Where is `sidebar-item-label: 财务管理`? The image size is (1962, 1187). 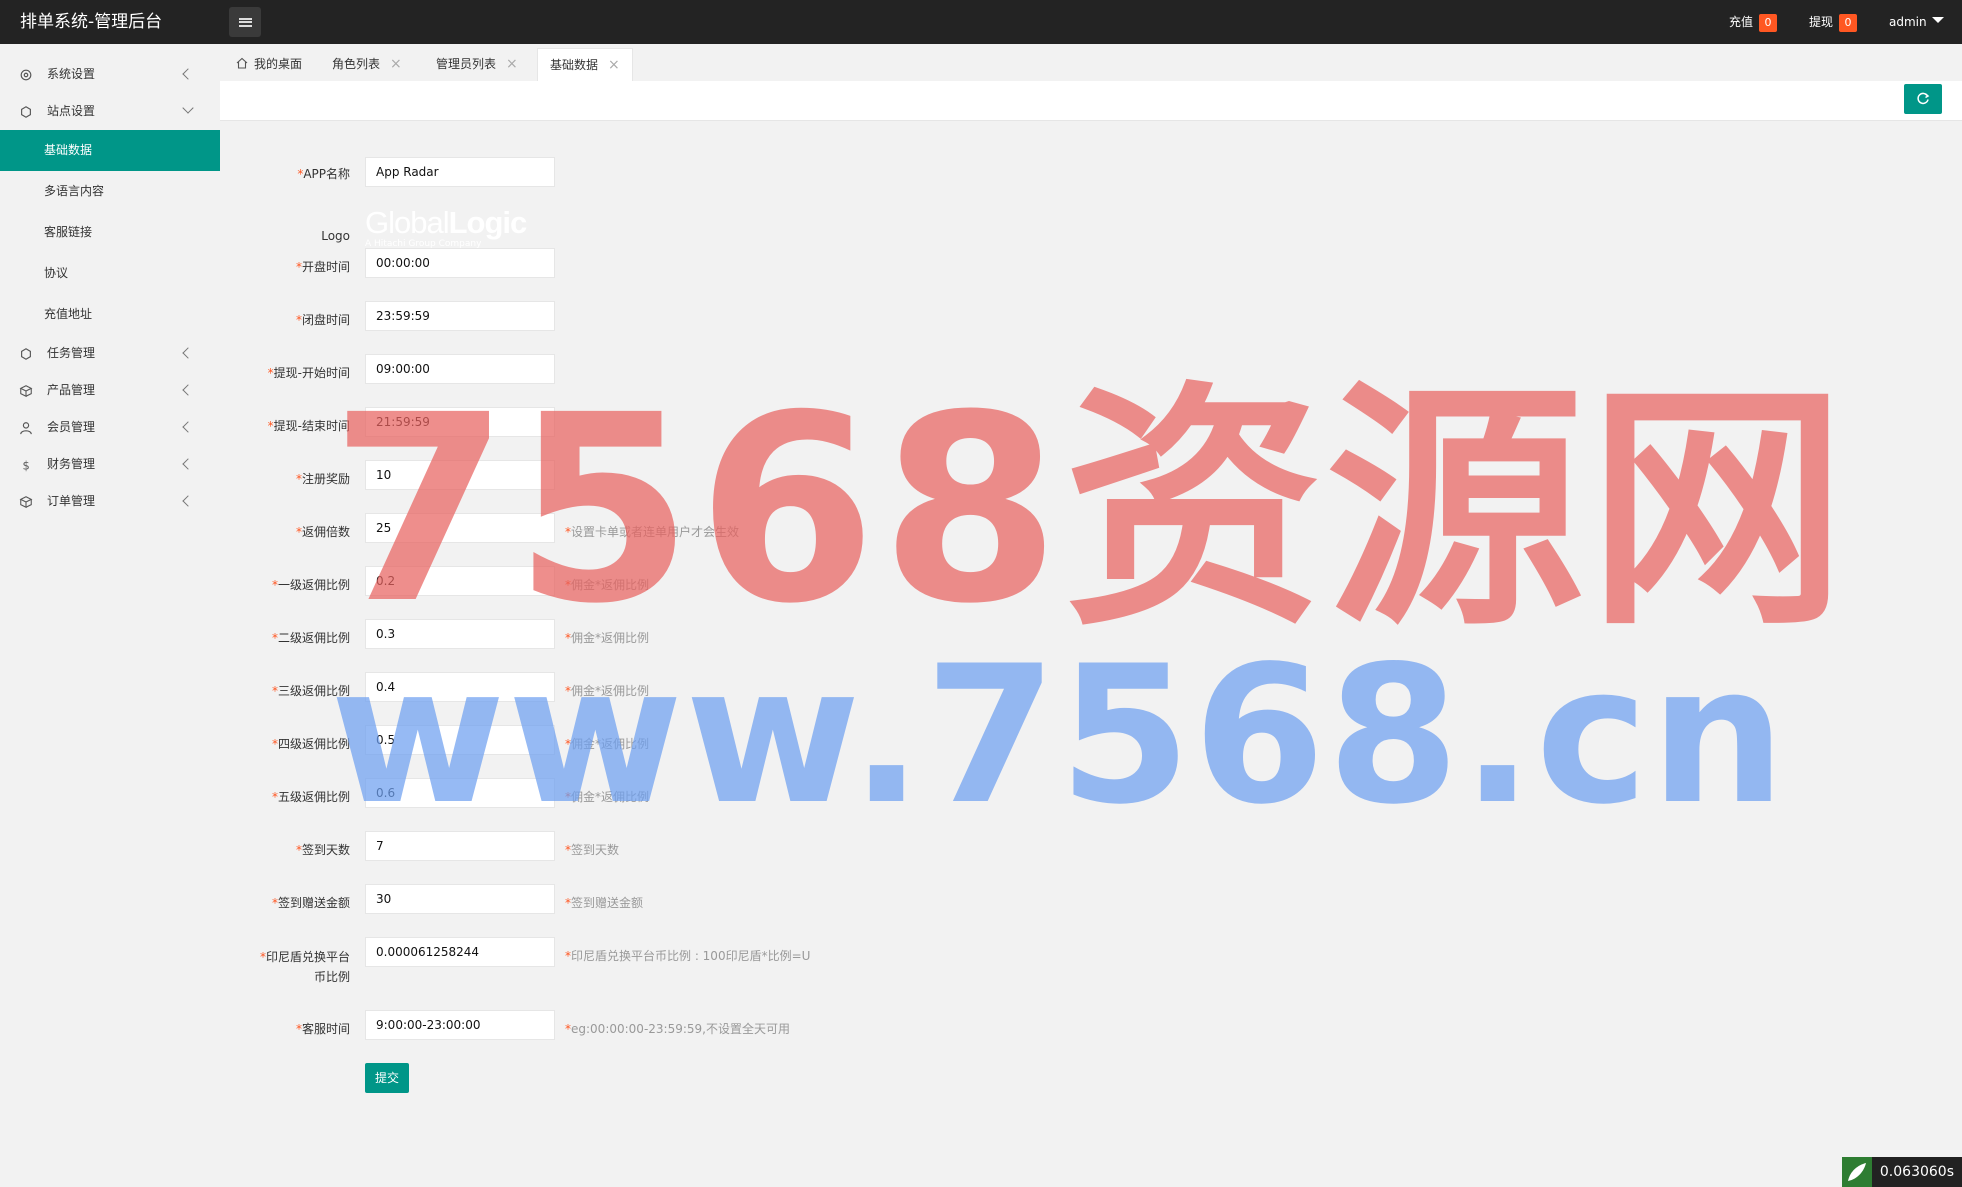 sidebar-item-label: 财务管理 is located at coordinates (71, 464).